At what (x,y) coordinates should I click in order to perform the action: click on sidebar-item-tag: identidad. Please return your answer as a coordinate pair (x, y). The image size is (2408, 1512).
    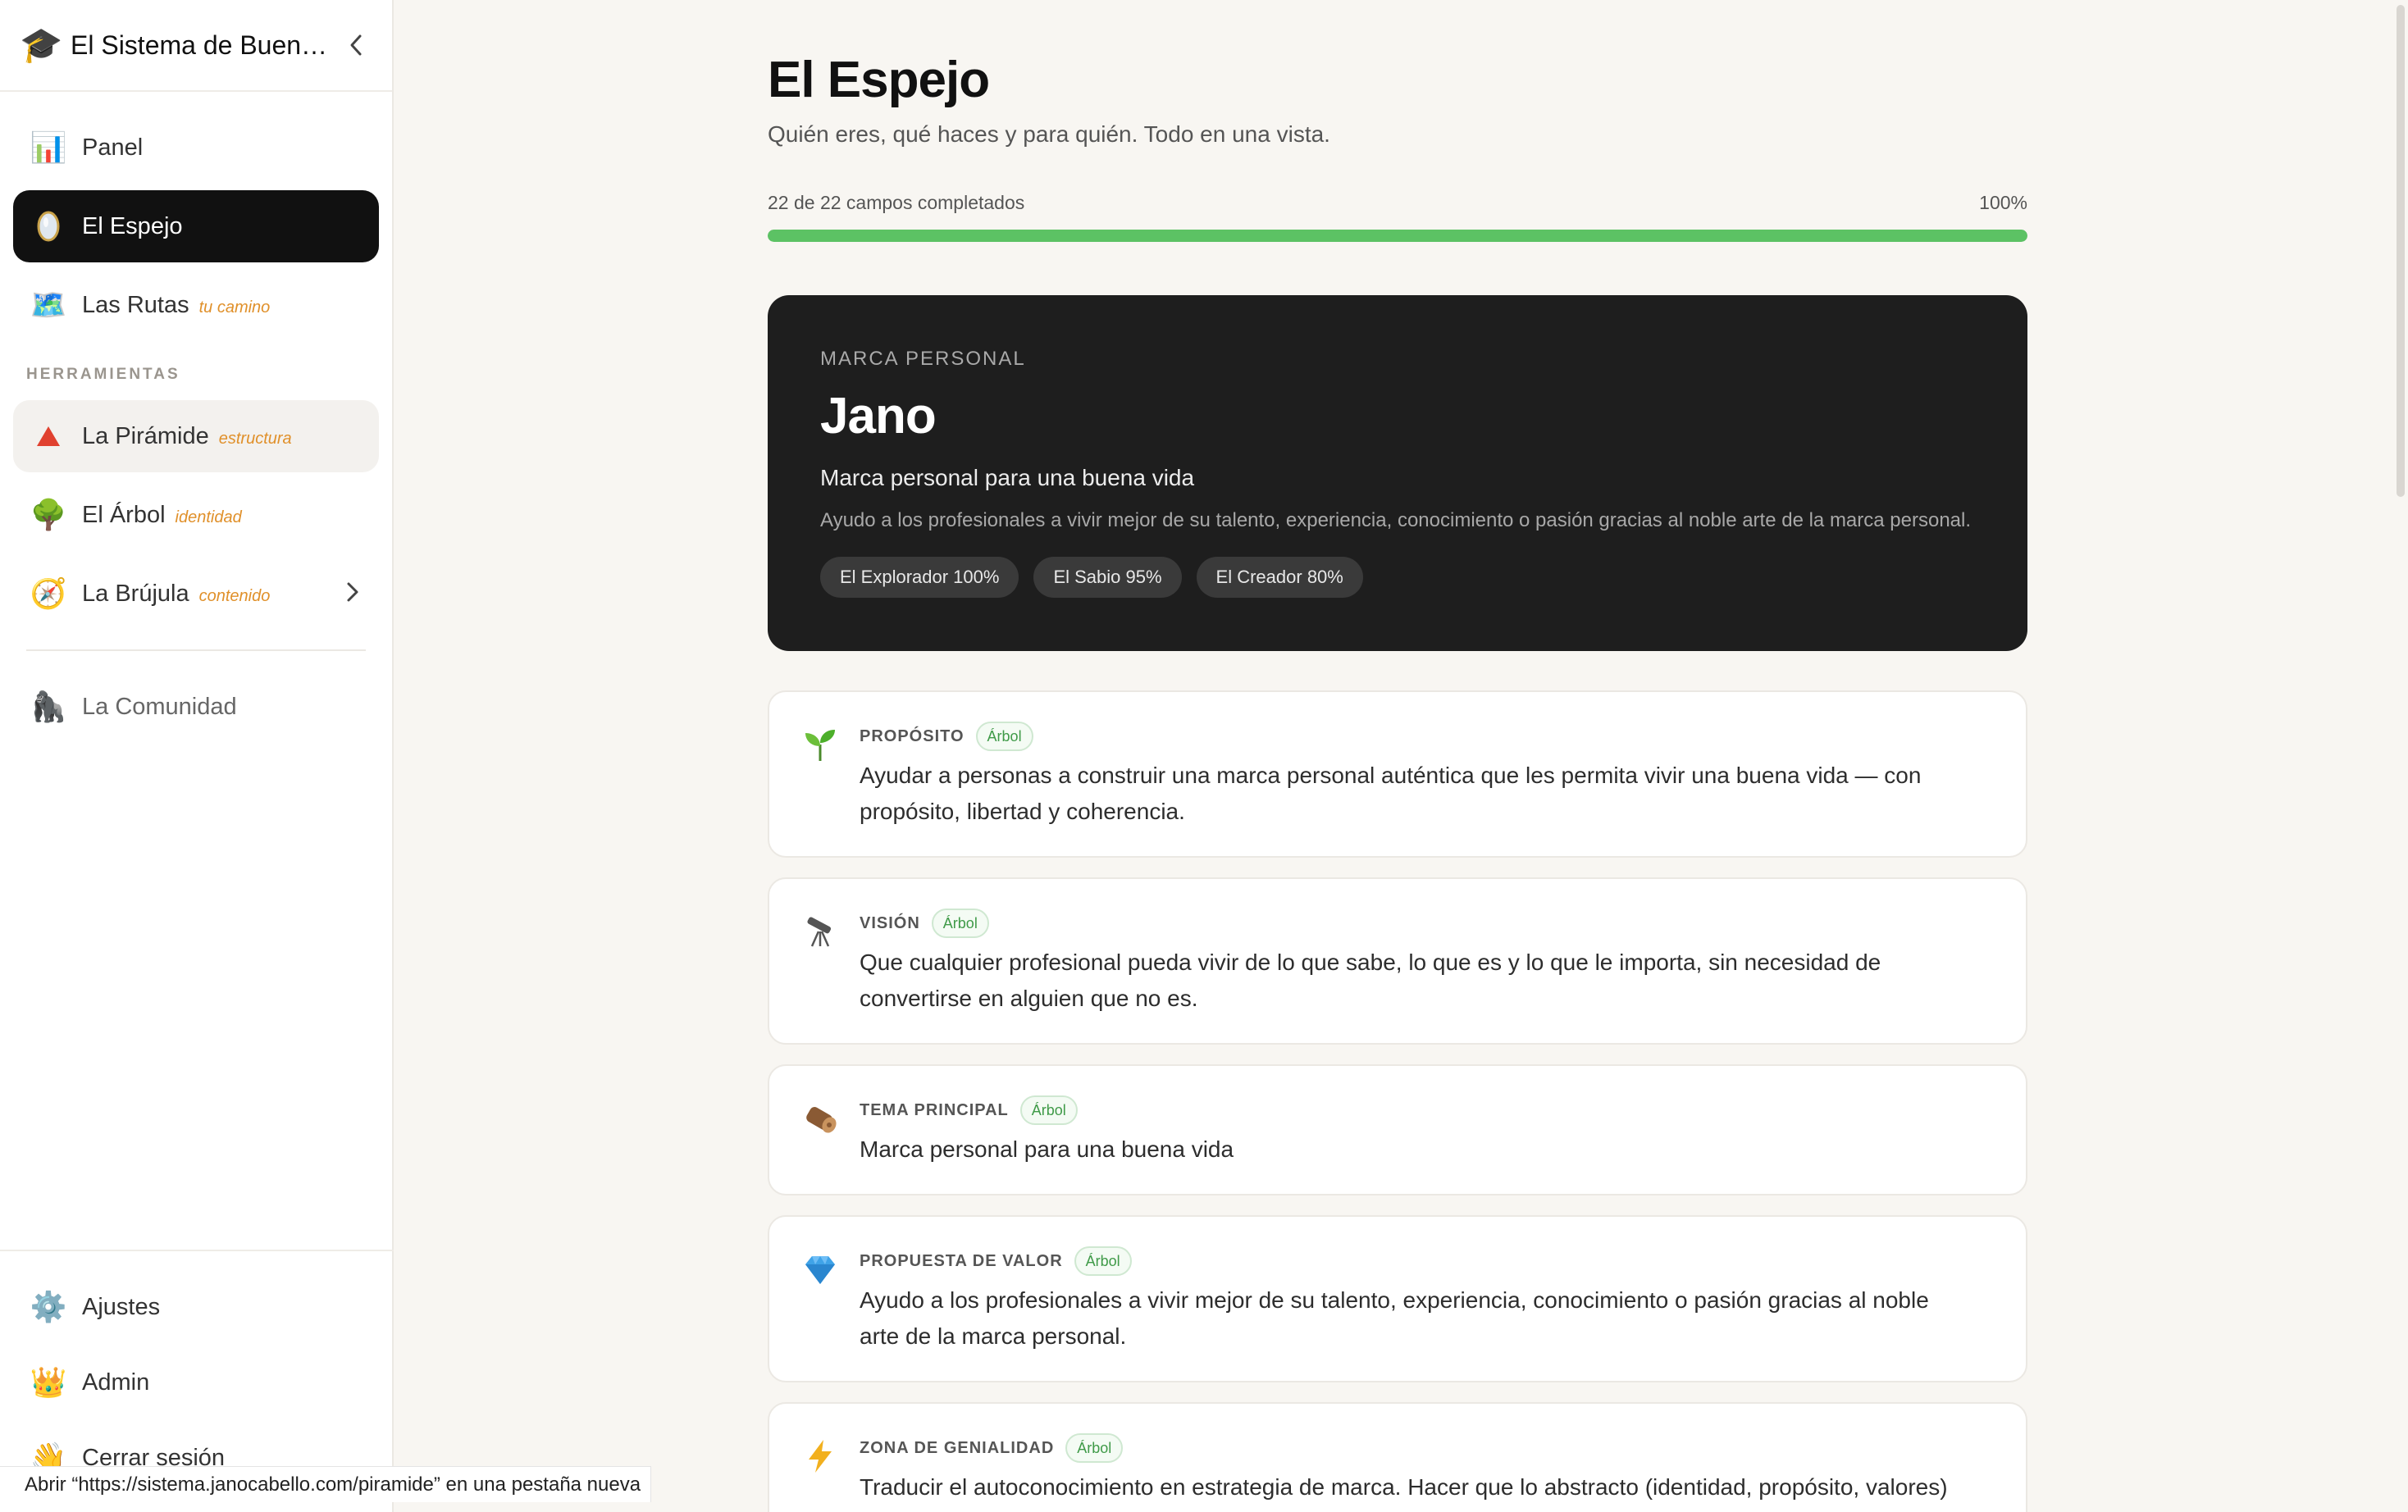
    Looking at the image, I should click on (209, 517).